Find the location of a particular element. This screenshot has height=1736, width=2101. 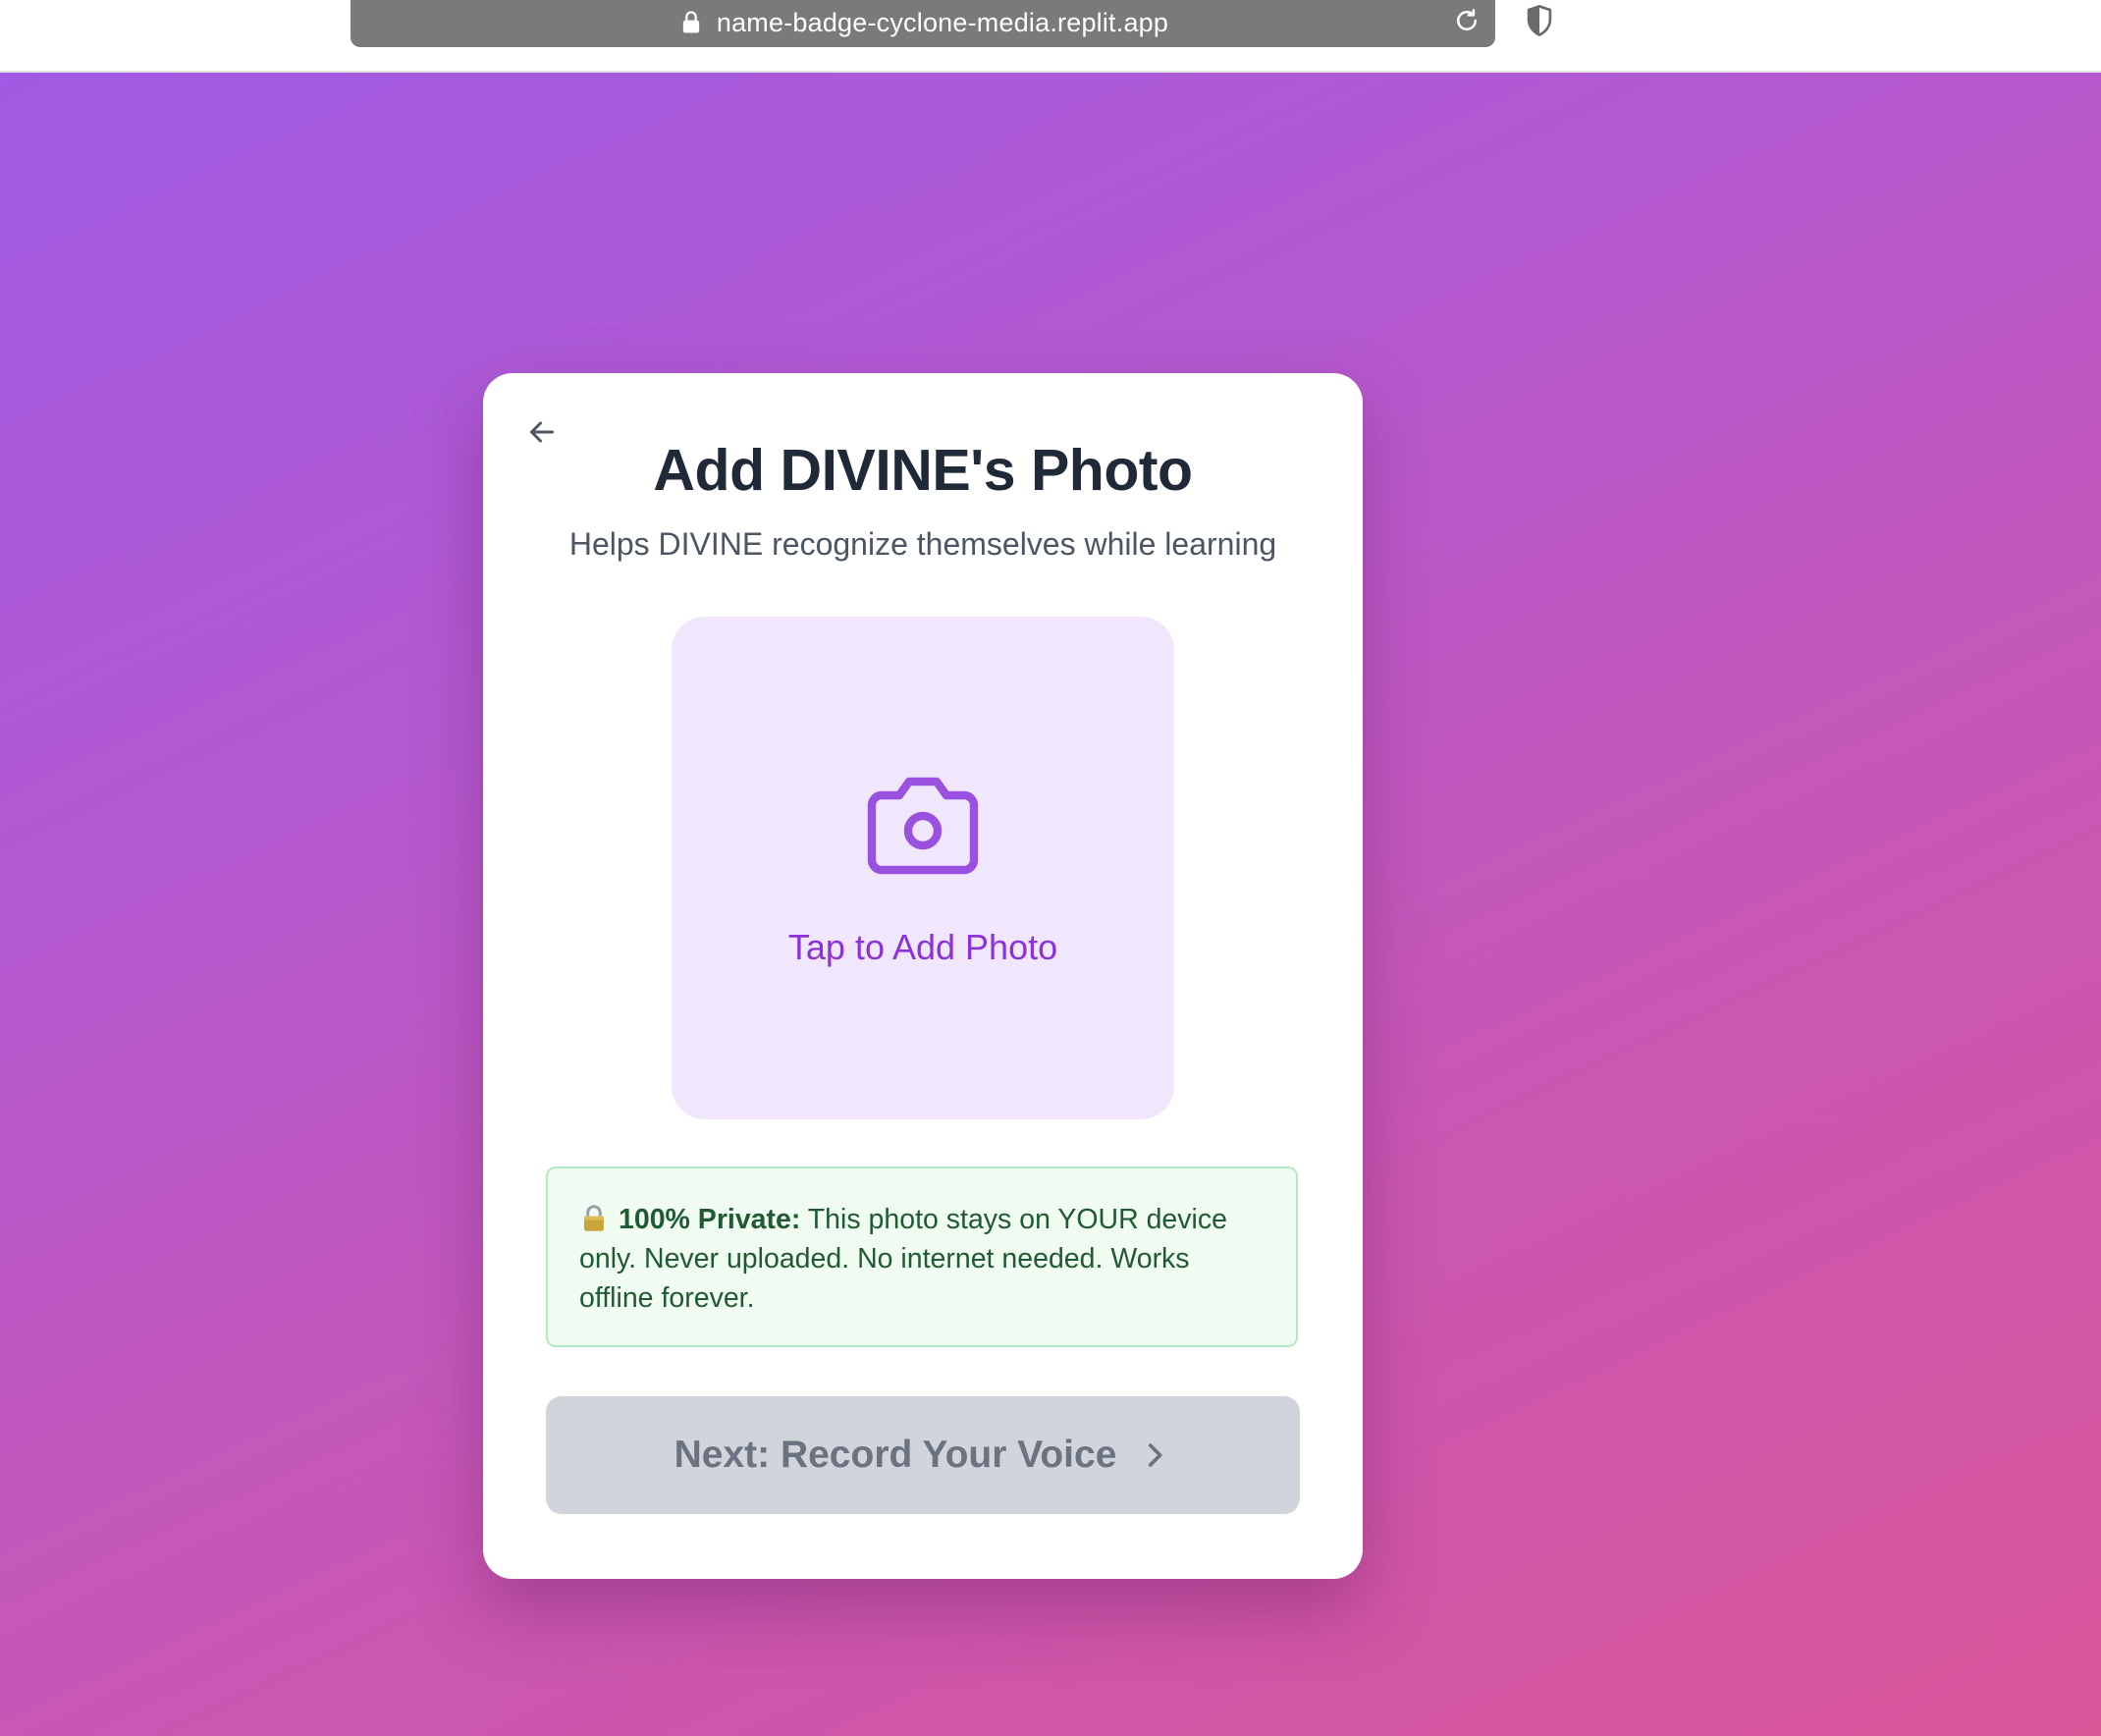

browser-toolbar: name-badge-cyclone-media.replit.app is located at coordinates (1050, 36).